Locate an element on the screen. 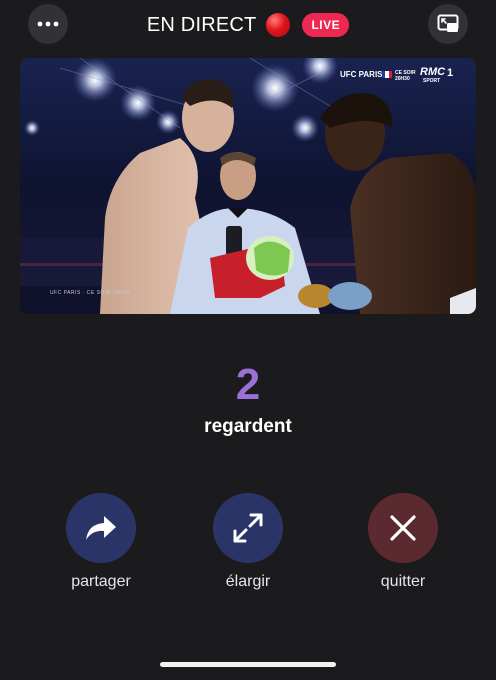  expand-icon is located at coordinates (248, 528).